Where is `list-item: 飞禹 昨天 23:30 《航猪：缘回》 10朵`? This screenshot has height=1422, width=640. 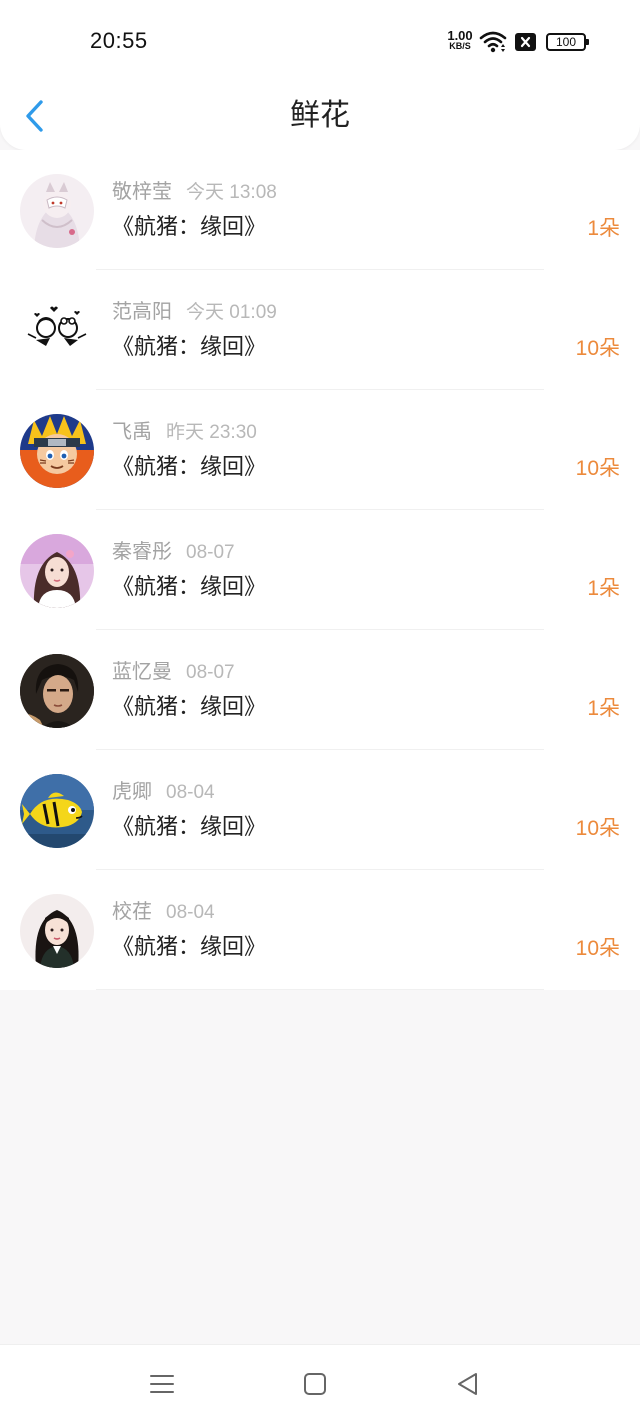 list-item: 飞禹 昨天 23:30 《航猪：缘回》 10朵 is located at coordinates (320, 450).